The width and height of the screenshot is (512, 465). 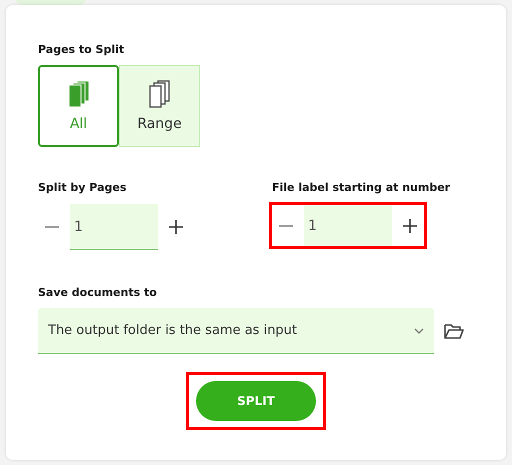 I want to click on pages-stack-icon, so click(x=159, y=94).